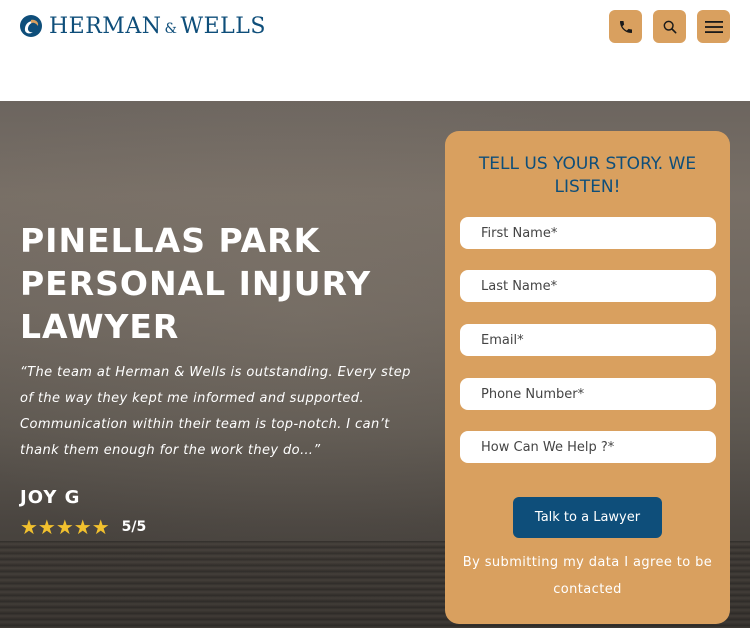 The image size is (750, 628). I want to click on email-field, so click(588, 340).